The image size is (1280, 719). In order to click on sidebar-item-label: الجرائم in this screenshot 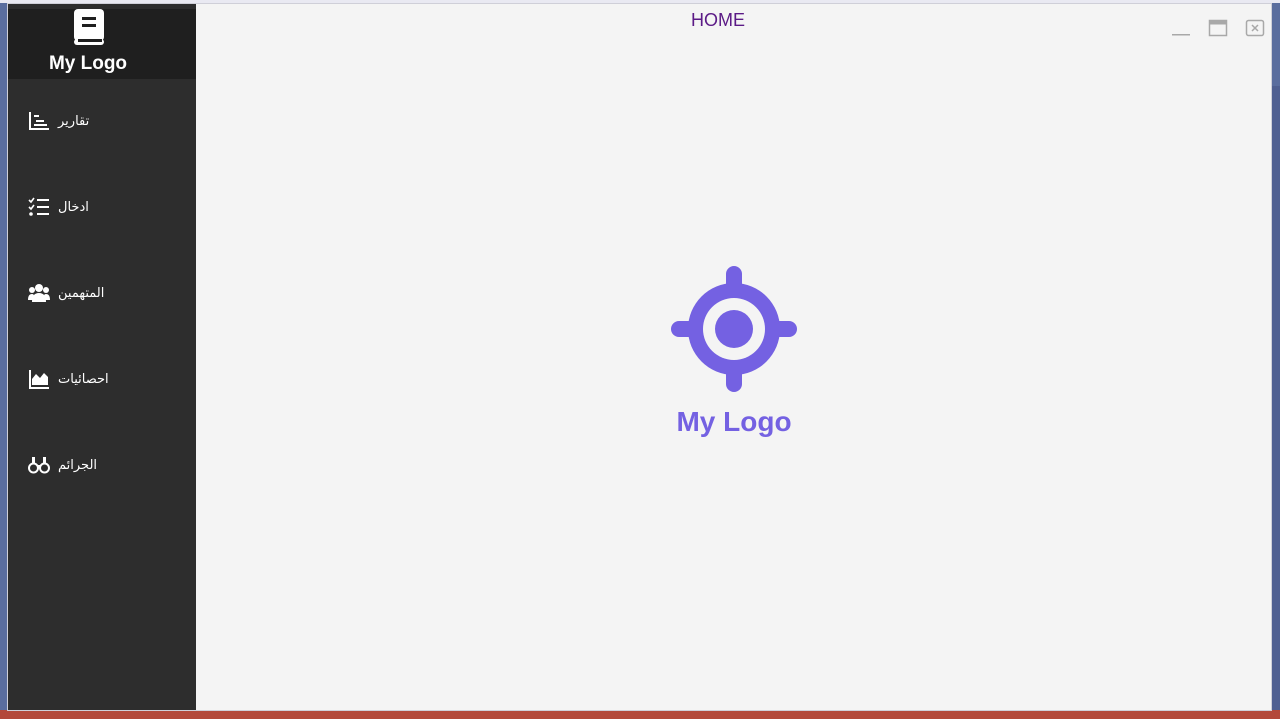, I will do `click(78, 465)`.